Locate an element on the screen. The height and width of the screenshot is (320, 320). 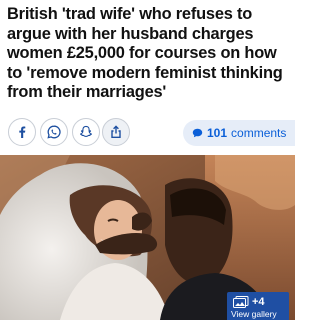
share-button is located at coordinates (116, 132).